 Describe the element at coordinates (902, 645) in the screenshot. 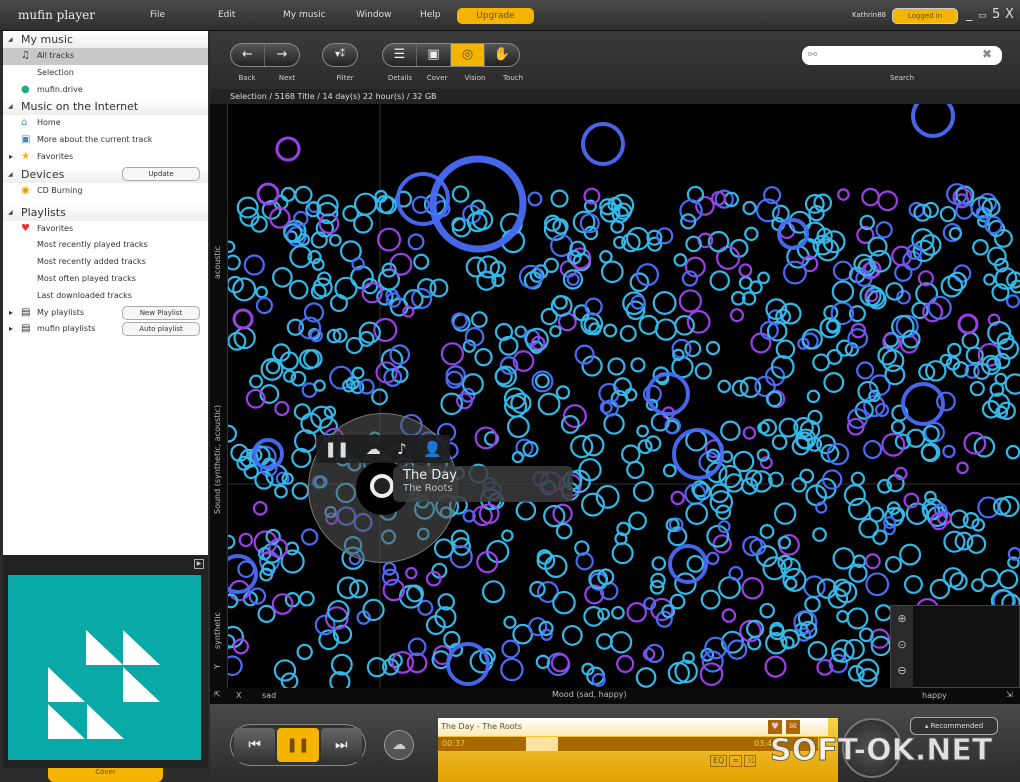

I see `zoom-reset-icon: ⊙` at that location.